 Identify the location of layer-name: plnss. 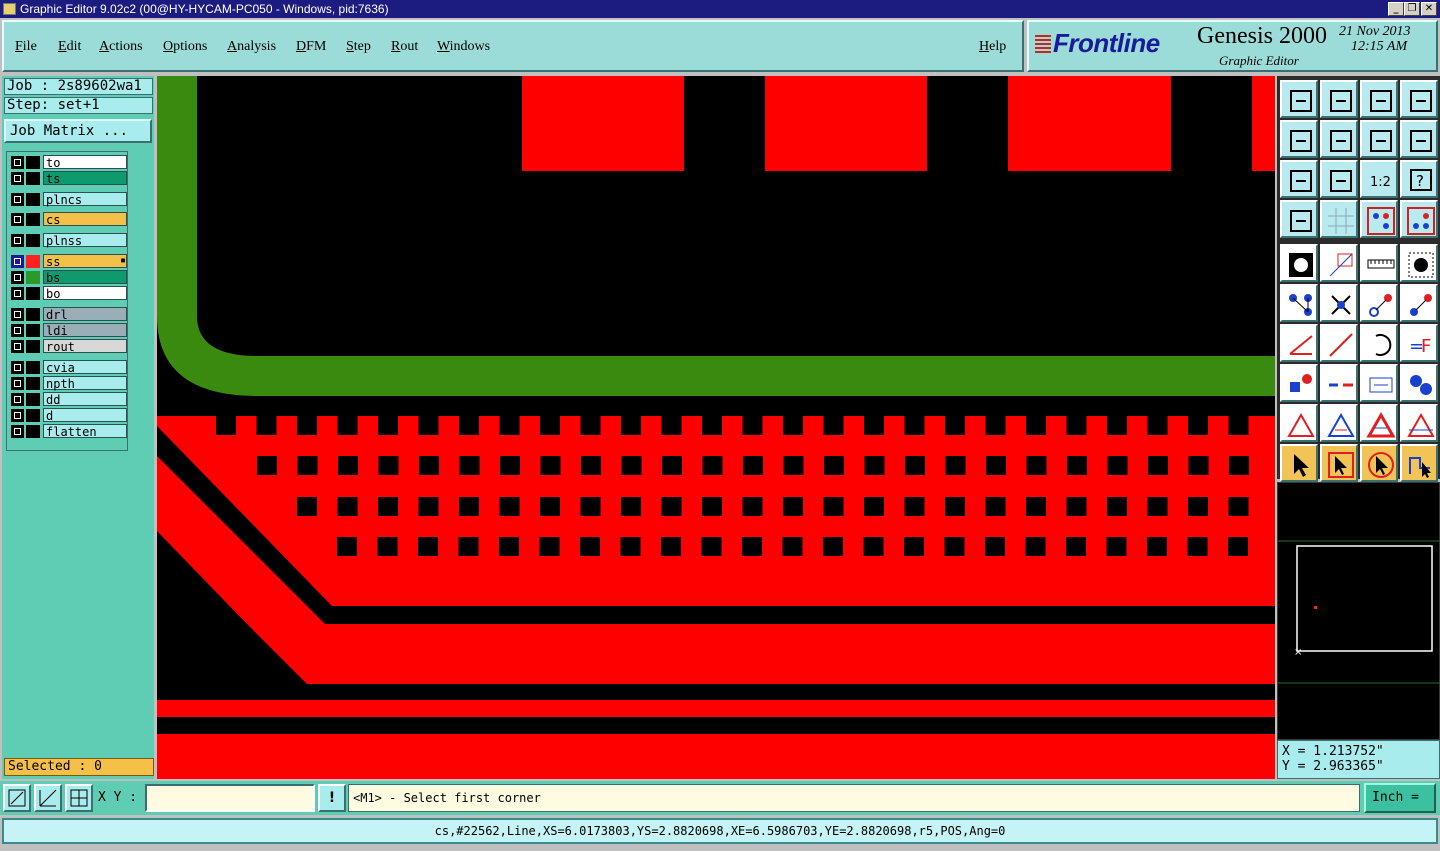
(85, 240).